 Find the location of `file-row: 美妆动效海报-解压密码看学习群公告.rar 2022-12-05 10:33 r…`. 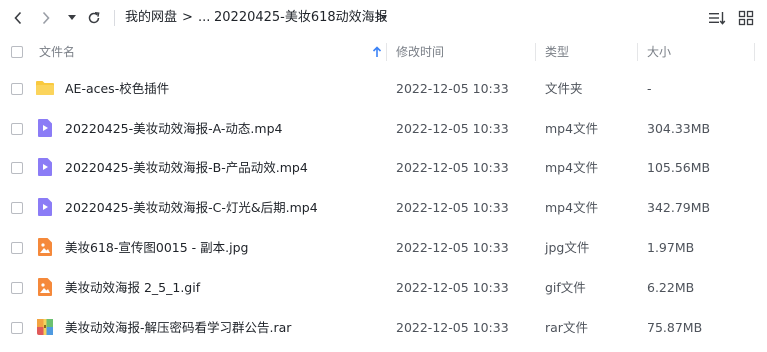

file-row: 美妆动效海报-解压密码看学习群公告.rar 2022-12-05 10:33 r… is located at coordinates (383, 327).